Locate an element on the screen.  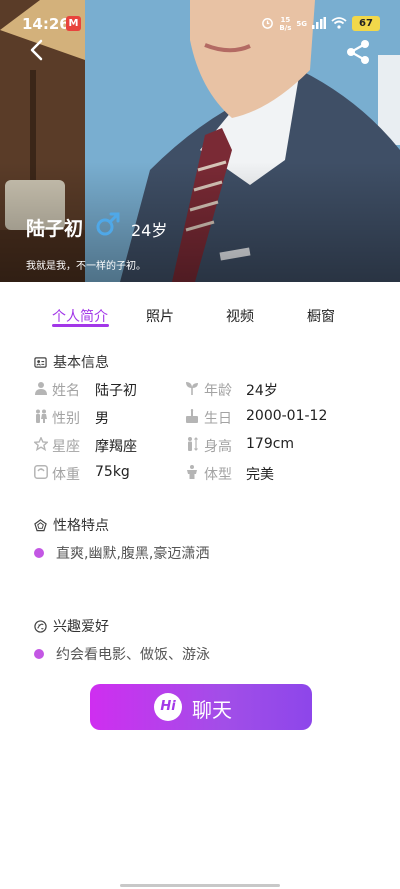
share-button is located at coordinates (358, 52).